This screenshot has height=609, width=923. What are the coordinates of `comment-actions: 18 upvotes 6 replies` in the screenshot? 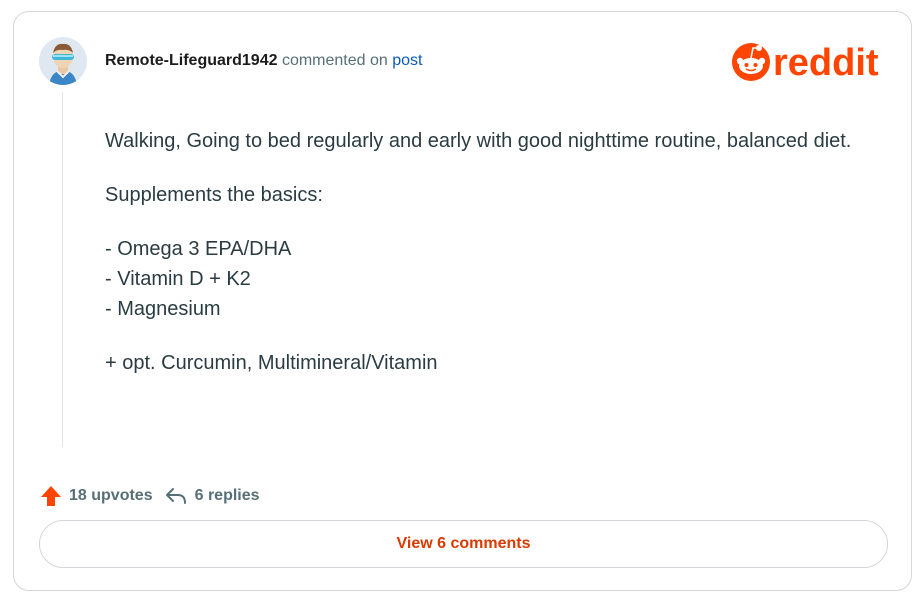 It's located at (149, 496).